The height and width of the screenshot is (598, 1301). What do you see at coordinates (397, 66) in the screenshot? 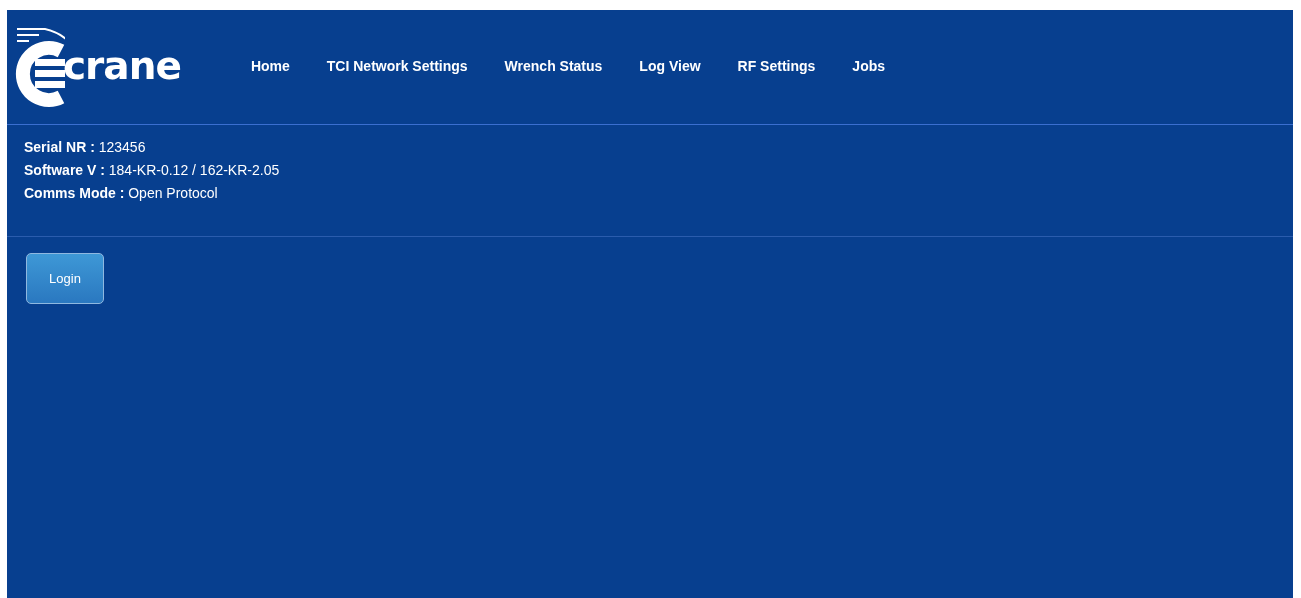
I see `nav-link: TCI Network Settings` at bounding box center [397, 66].